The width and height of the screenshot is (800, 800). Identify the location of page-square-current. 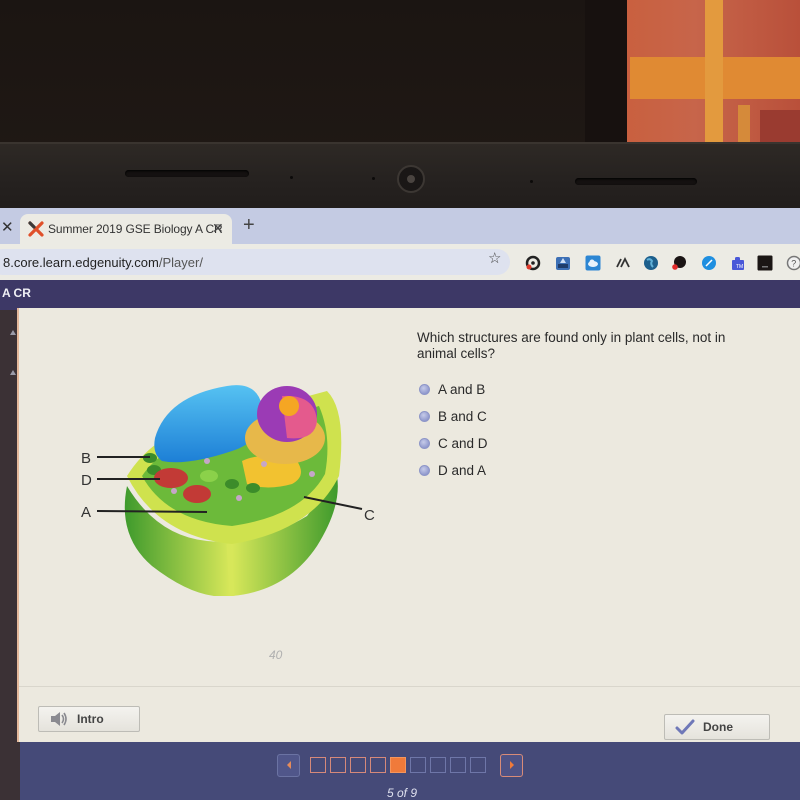
(398, 765).